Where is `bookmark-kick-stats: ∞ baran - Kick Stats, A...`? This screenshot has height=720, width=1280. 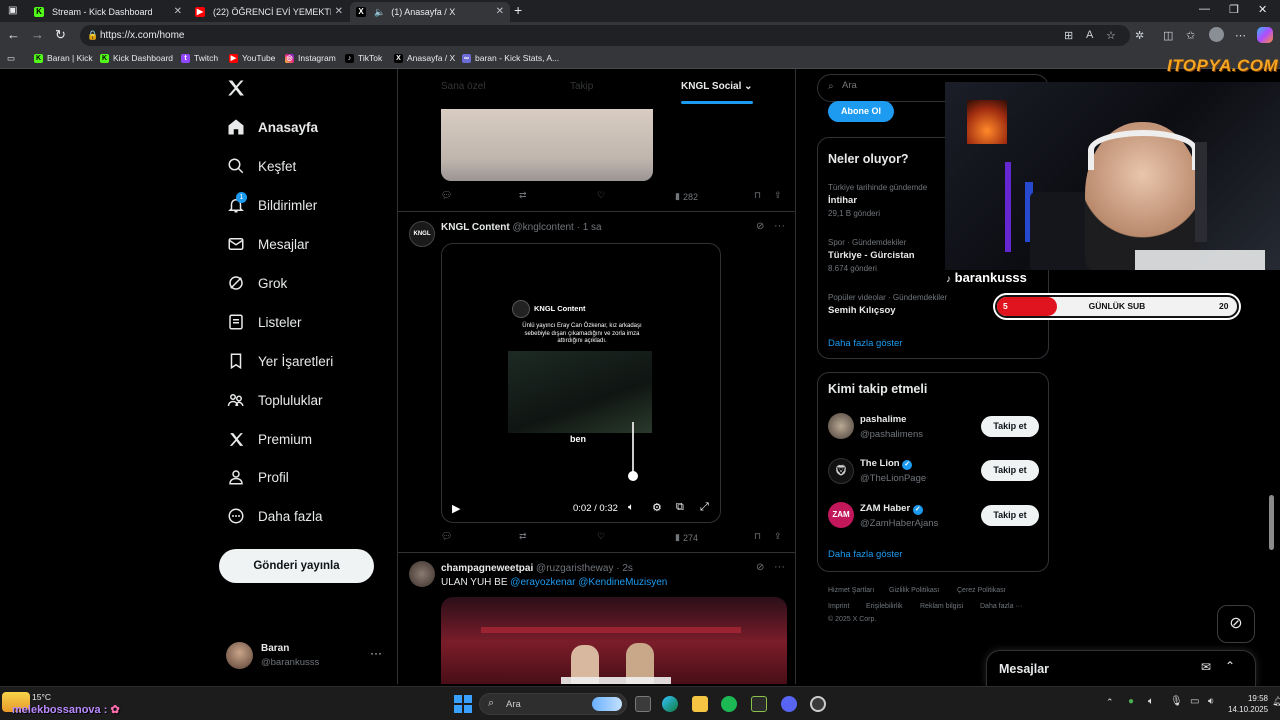
bookmark-kick-stats: ∞ baran - Kick Stats, A... is located at coordinates (510, 58).